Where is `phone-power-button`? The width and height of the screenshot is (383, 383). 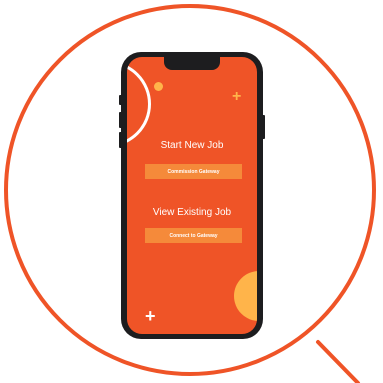
phone-power-button is located at coordinates (263, 127).